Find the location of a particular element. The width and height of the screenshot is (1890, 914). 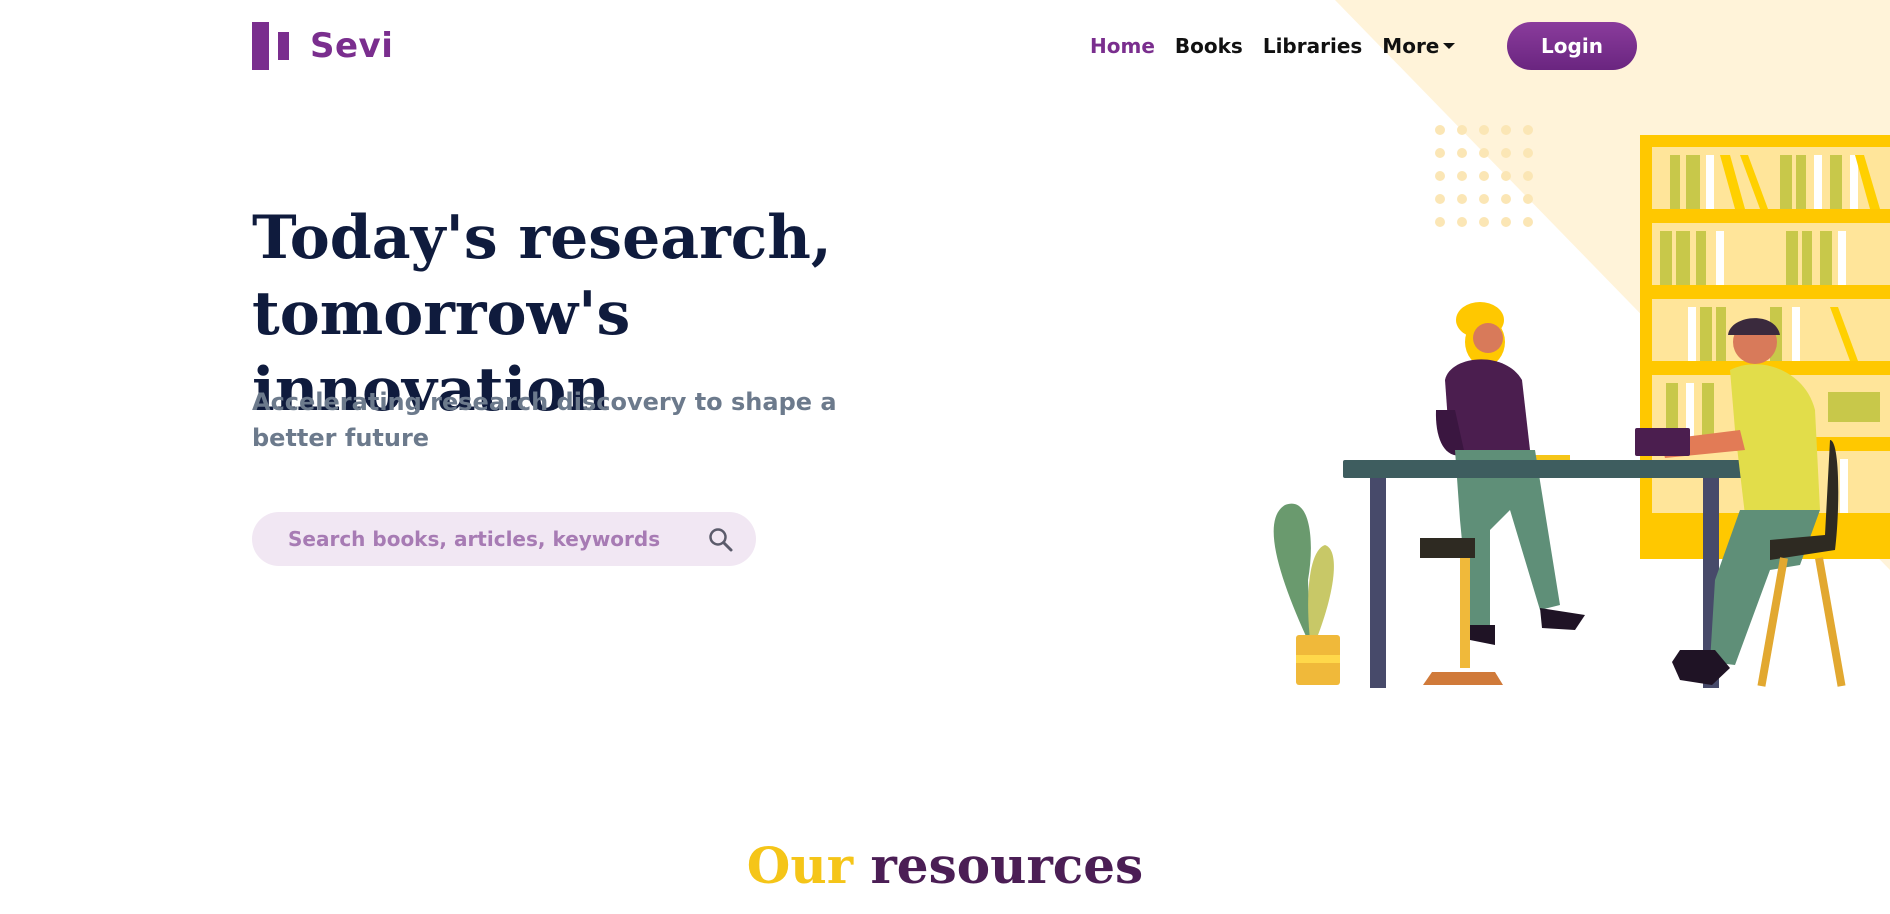

main-nav: Home Books Libraries More is located at coordinates (1282, 46).